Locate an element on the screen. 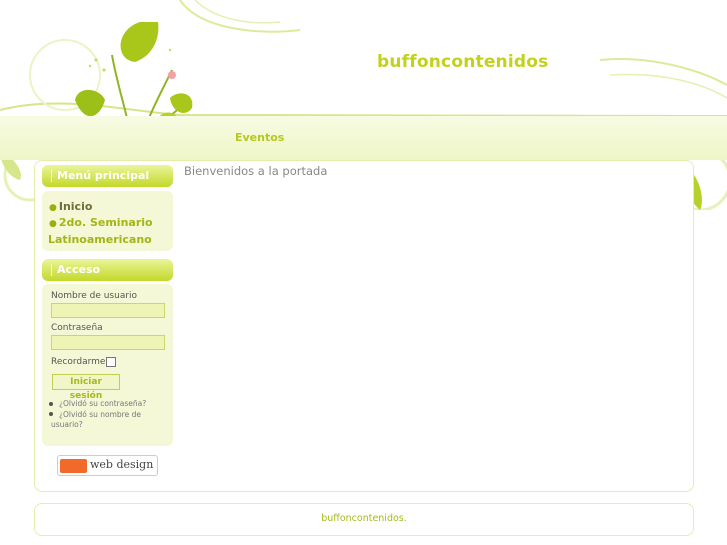 The height and width of the screenshot is (545, 727). footer: buffoncontenidos. is located at coordinates (364, 519).